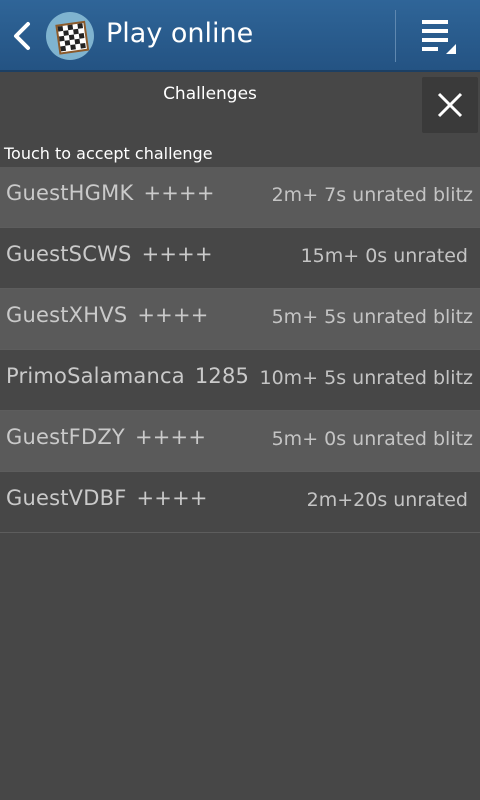  What do you see at coordinates (372, 439) in the screenshot?
I see `time-control: 5m+ 0s unrated blitz` at bounding box center [372, 439].